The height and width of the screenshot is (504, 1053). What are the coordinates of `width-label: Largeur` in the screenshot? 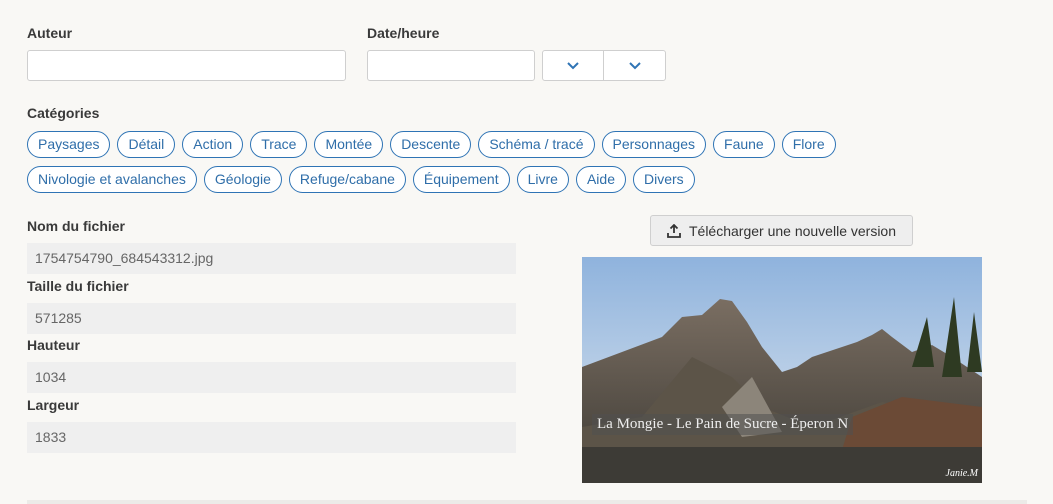 It's located at (53, 405).